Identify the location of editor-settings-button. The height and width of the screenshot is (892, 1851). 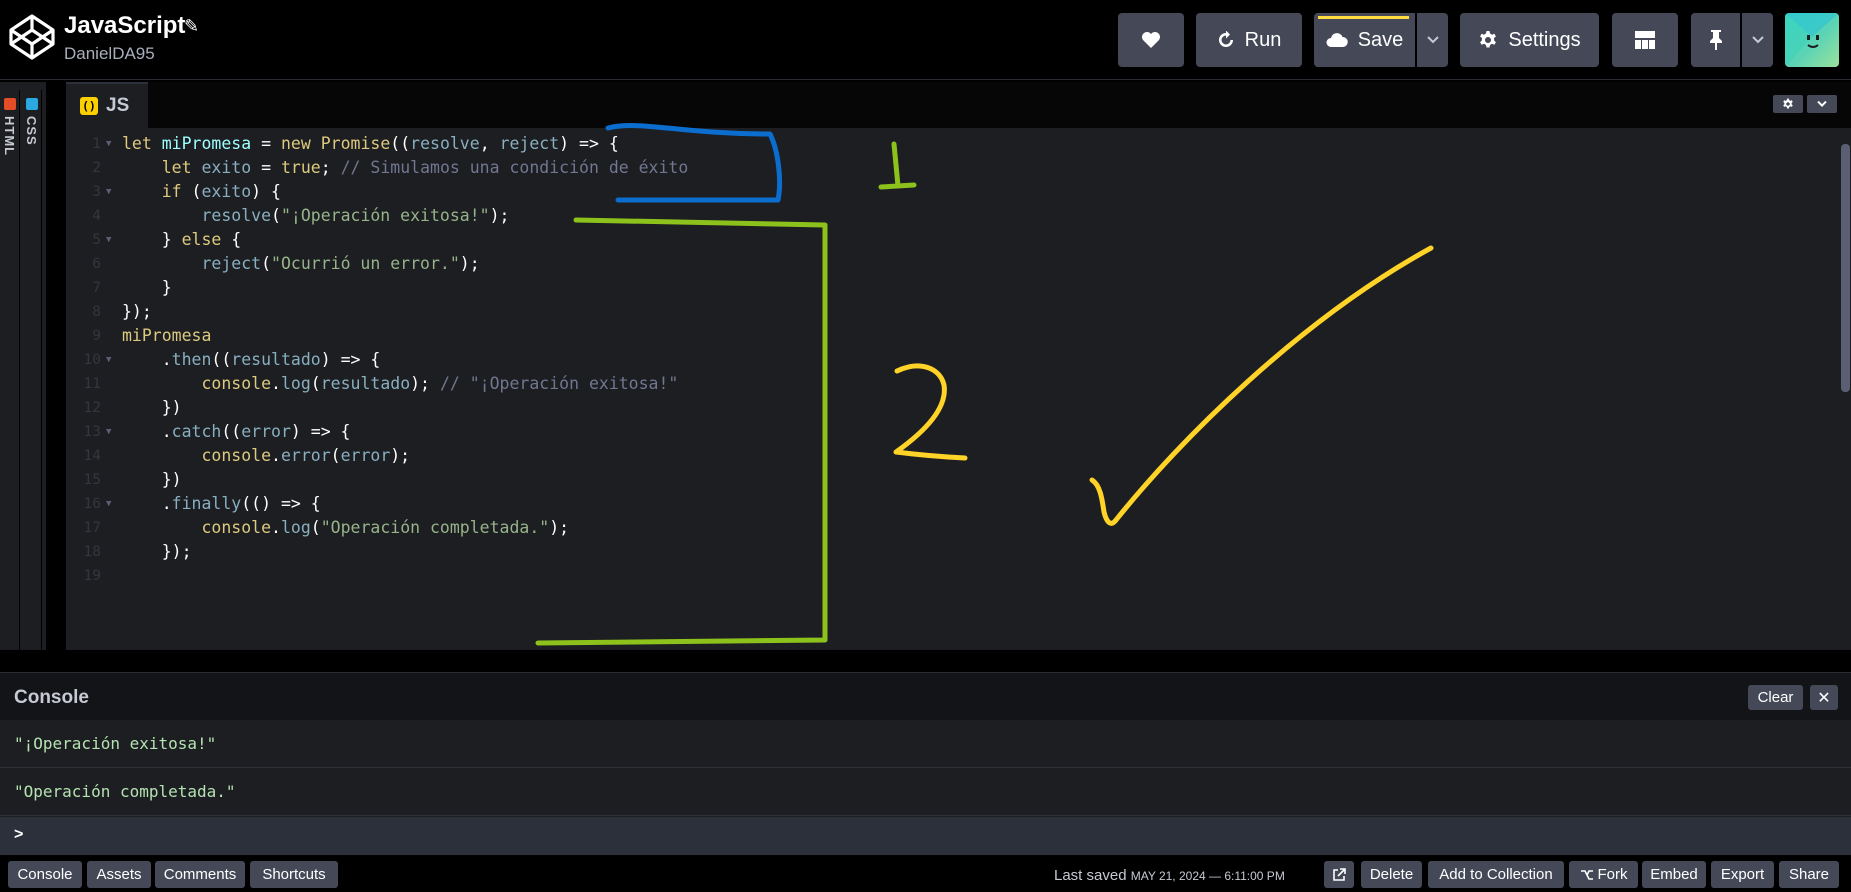
(1788, 104).